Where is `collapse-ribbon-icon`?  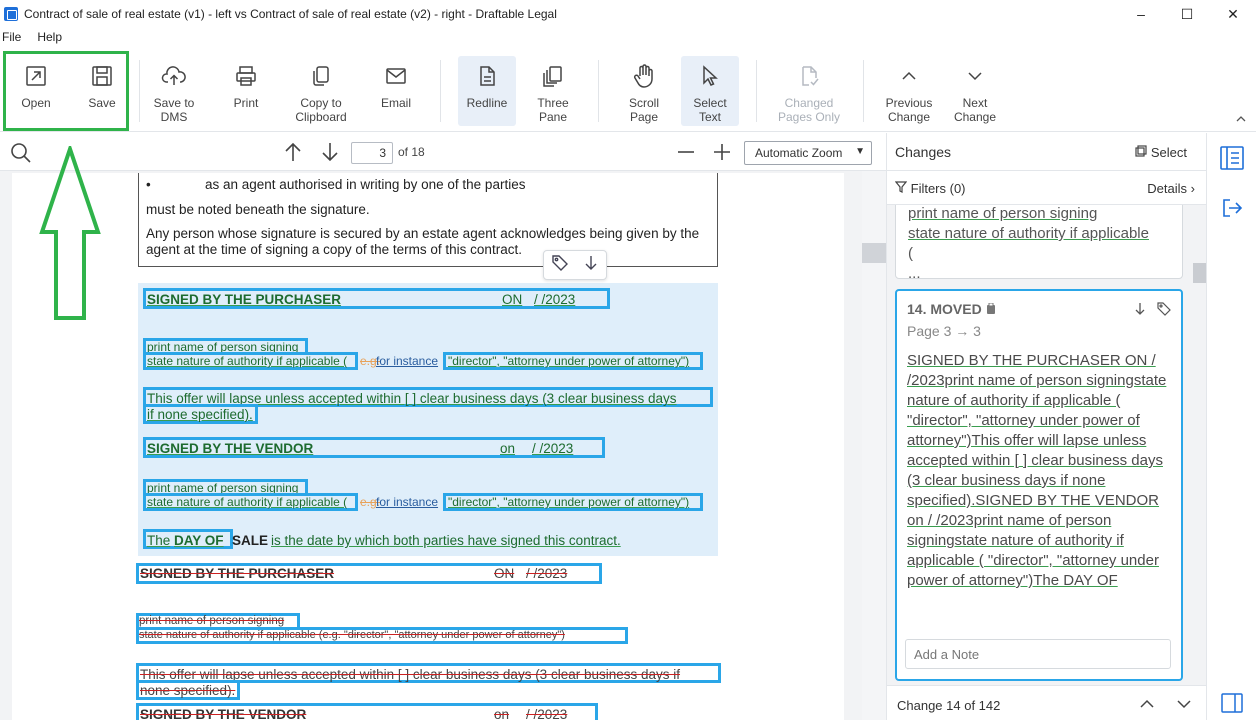
collapse-ribbon-icon is located at coordinates (1241, 121).